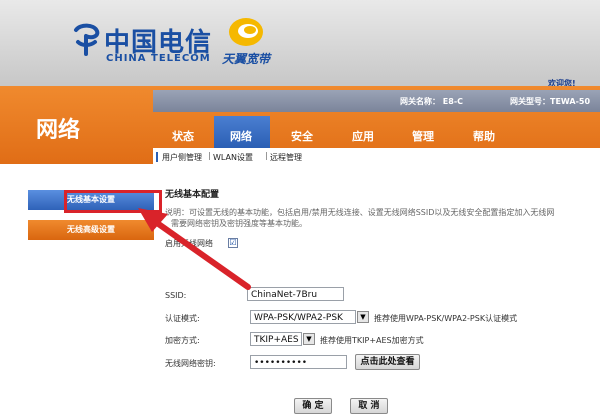  I want to click on gateway-model: 网关型号：TEWA-50, so click(550, 101).